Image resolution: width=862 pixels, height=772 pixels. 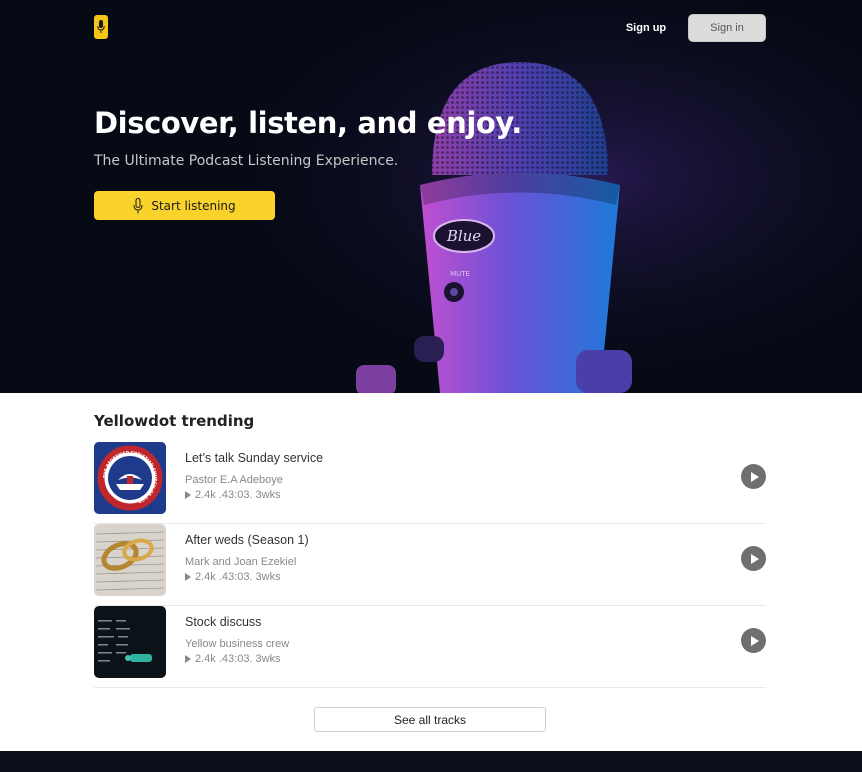 I want to click on wedding-rings-image, so click(x=130, y=560).